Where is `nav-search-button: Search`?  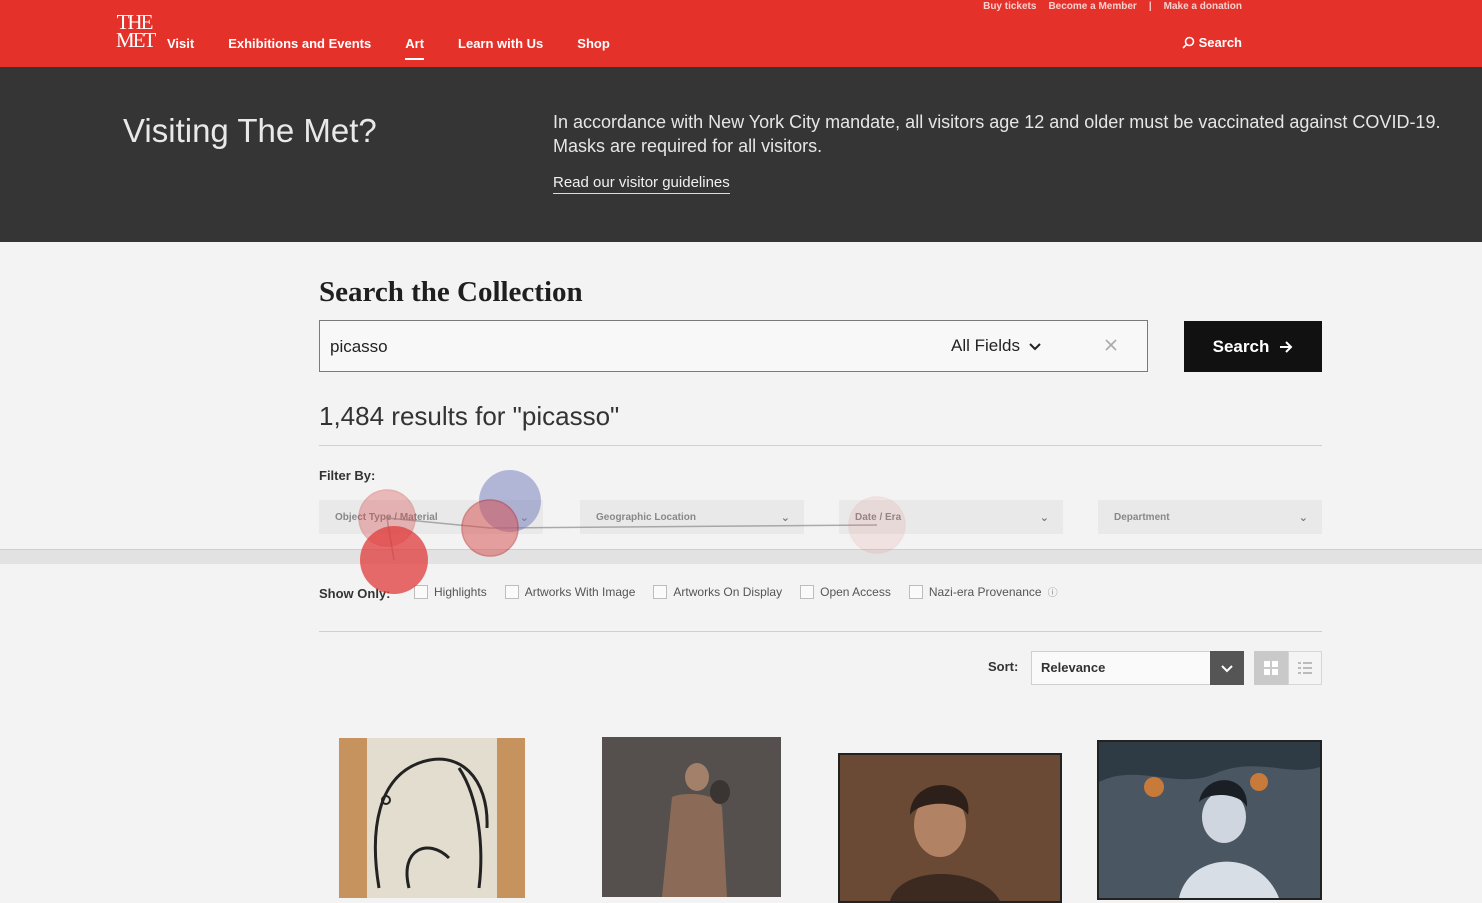
nav-search-button: Search is located at coordinates (1212, 42).